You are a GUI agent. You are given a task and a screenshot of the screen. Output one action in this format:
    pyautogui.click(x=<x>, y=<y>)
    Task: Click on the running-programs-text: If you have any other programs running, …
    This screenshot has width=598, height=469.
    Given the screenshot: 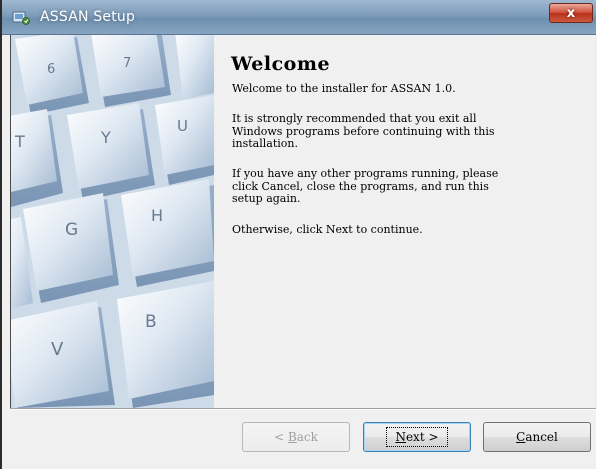 What is the action you would take?
    pyautogui.click(x=365, y=186)
    